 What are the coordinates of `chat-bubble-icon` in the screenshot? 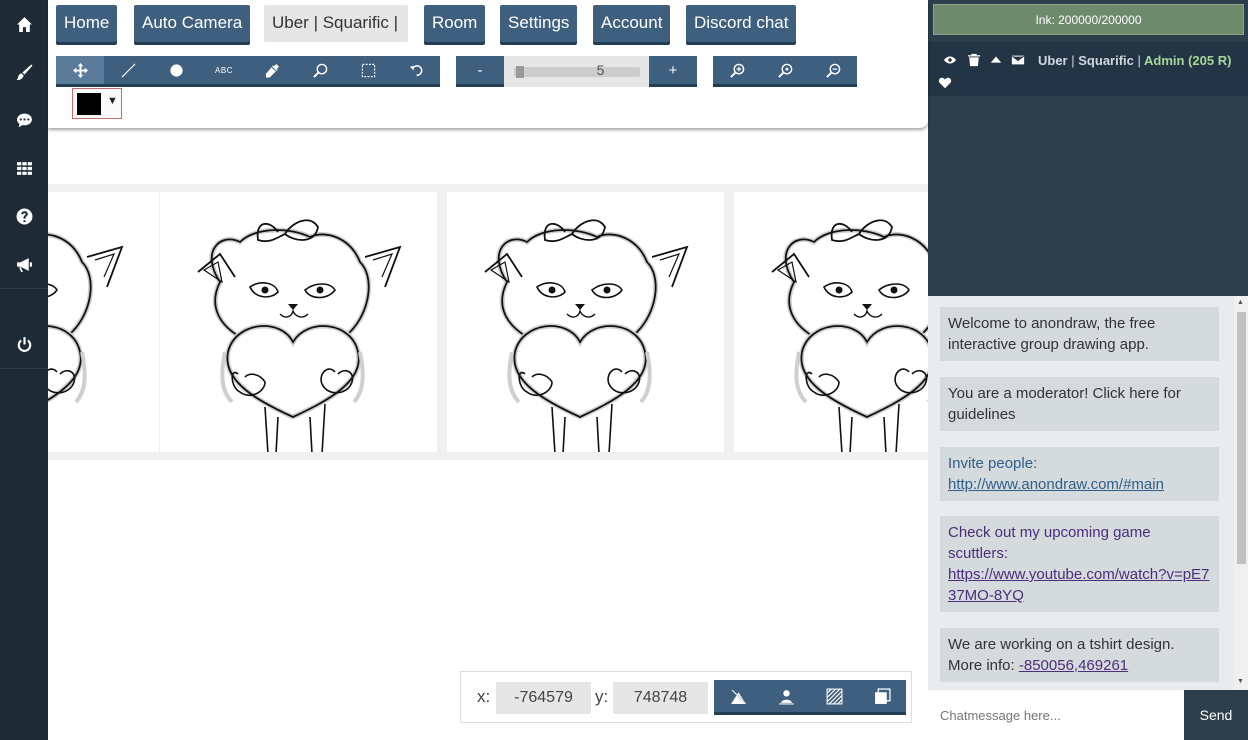 It's located at (24, 120).